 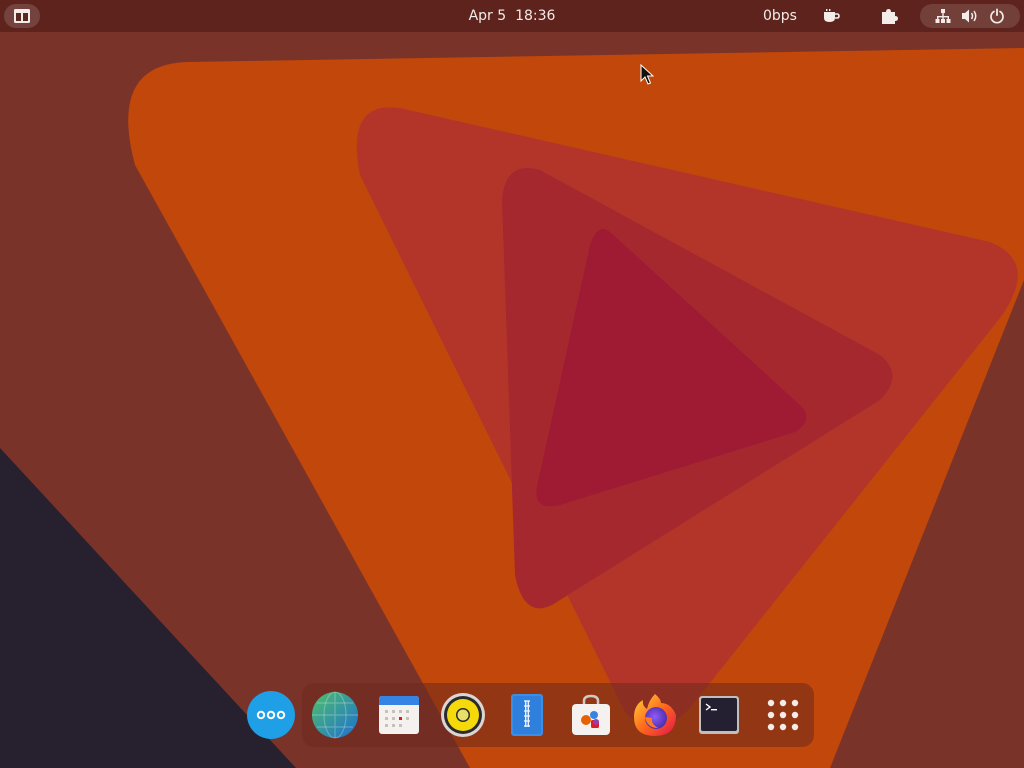 I want to click on dock-music-player, so click(x=463, y=715).